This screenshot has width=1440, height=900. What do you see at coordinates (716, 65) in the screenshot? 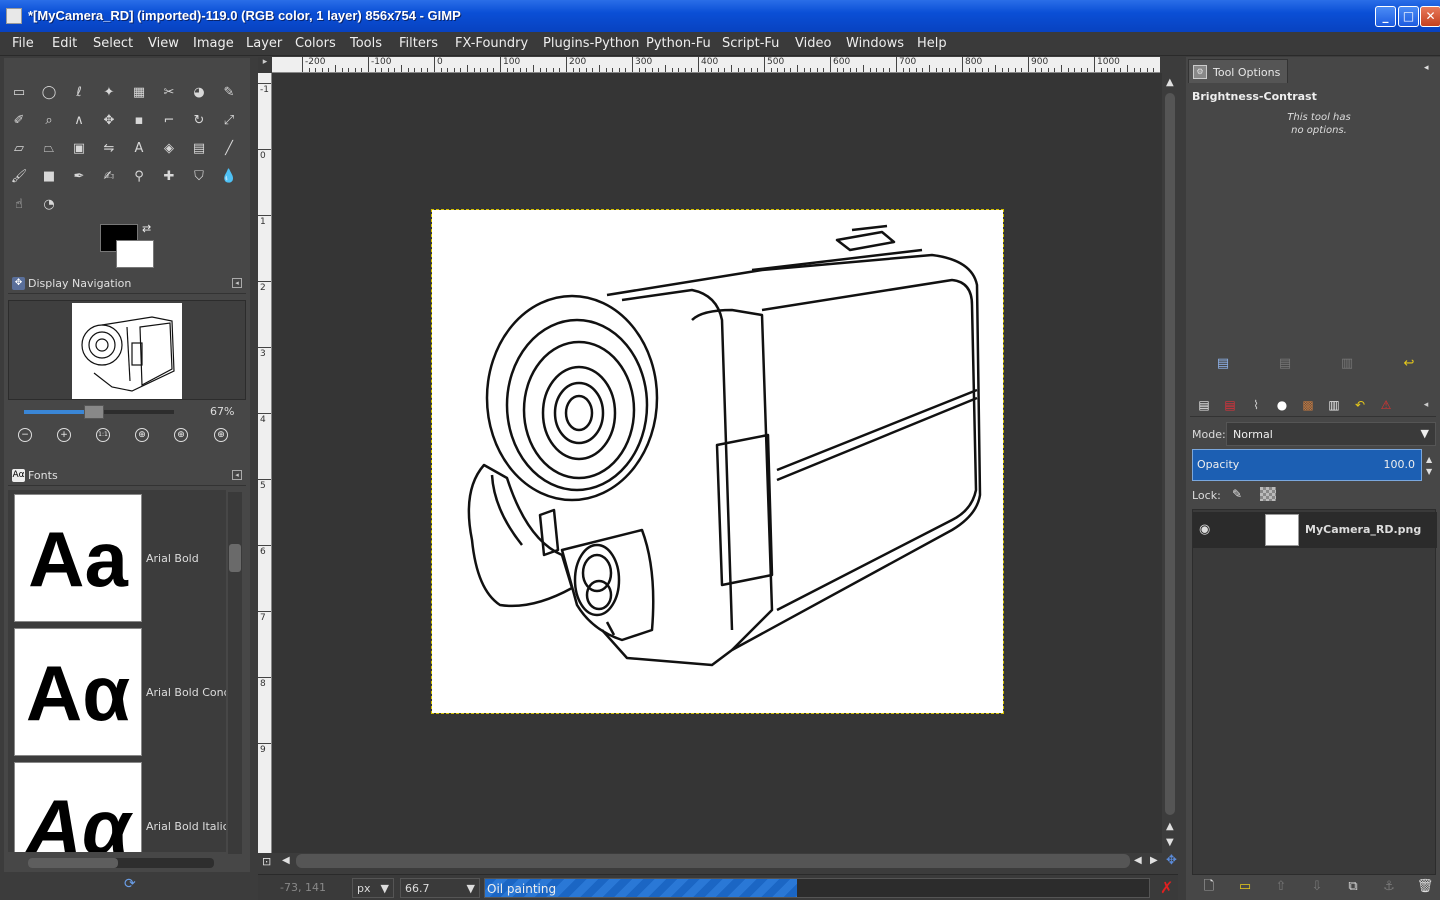
I see `horizontal-ruler: -200 -100 0 100 200 300 400 500 600 700 800 900 1000` at bounding box center [716, 65].